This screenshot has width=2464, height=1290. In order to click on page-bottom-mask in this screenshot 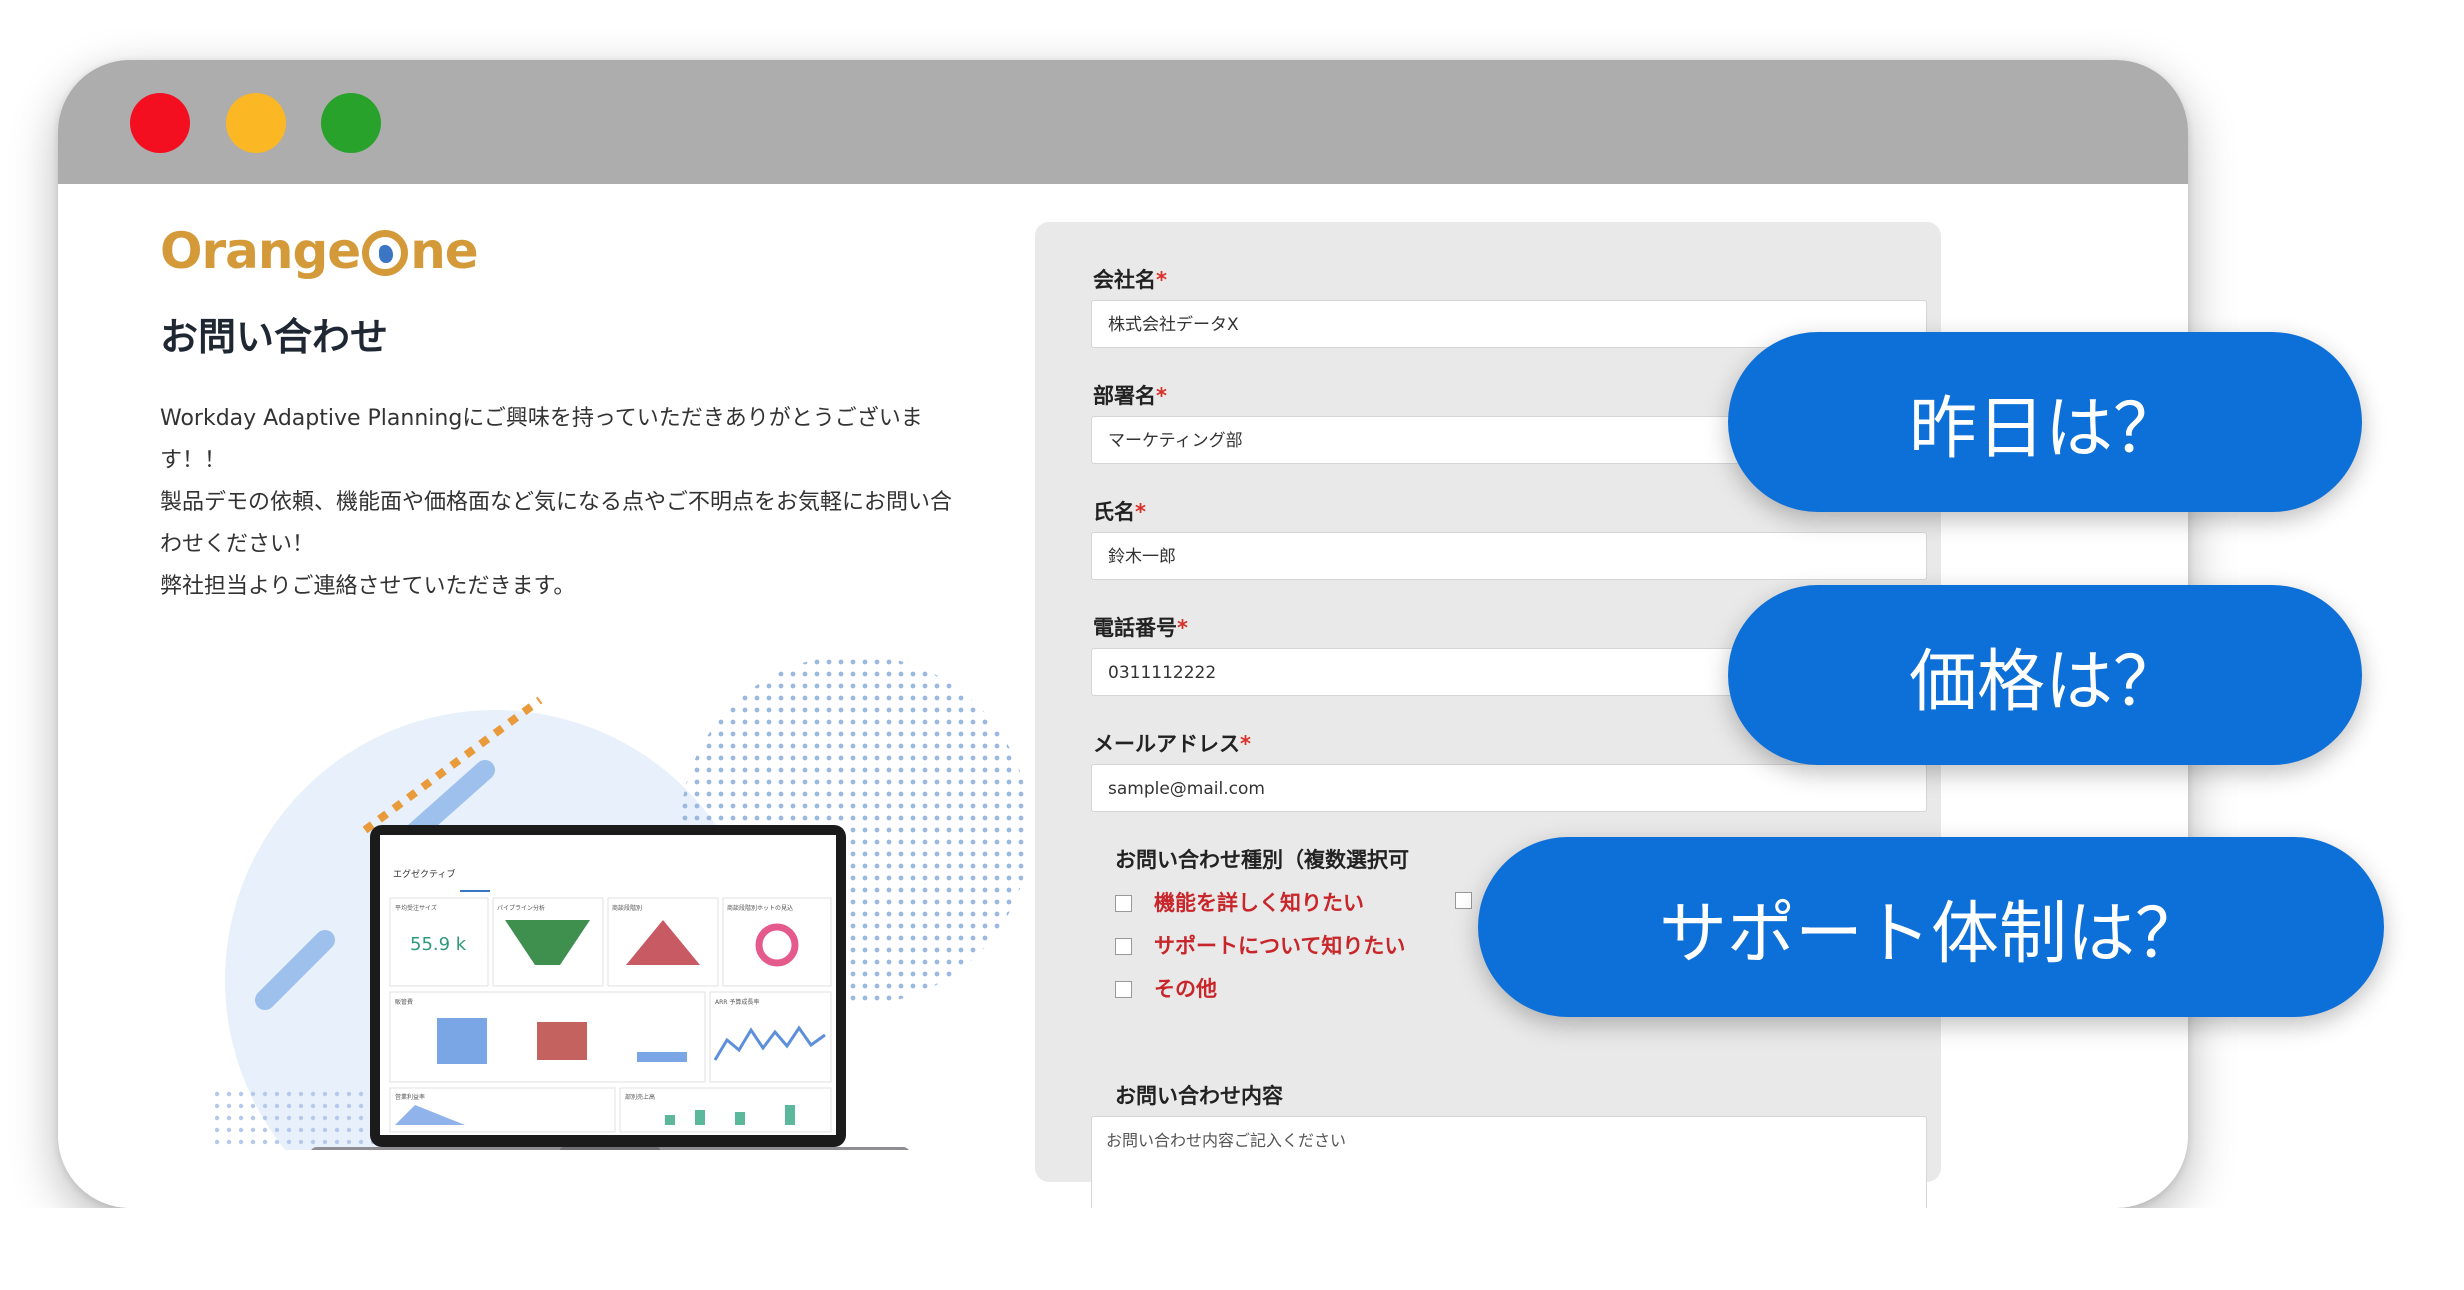, I will do `click(1232, 1249)`.